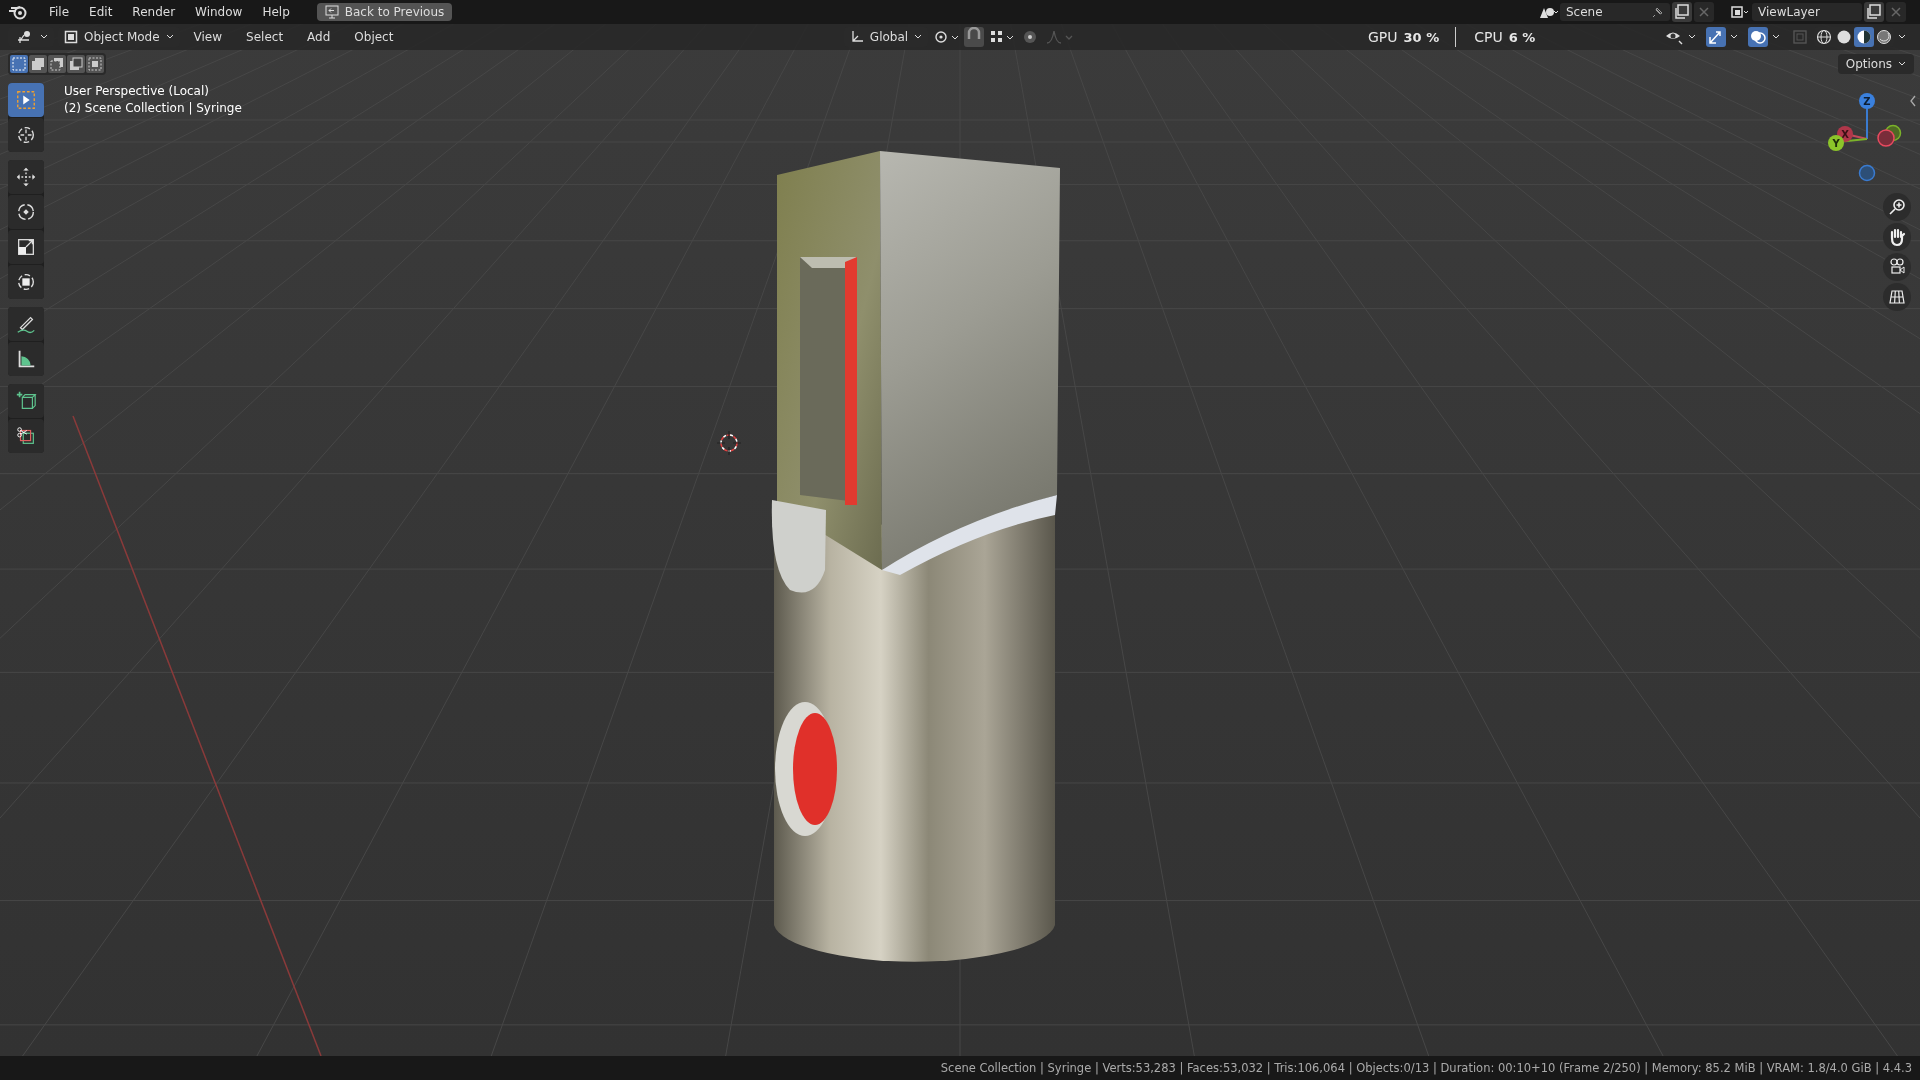  I want to click on gpu-label: GPU, so click(1383, 37).